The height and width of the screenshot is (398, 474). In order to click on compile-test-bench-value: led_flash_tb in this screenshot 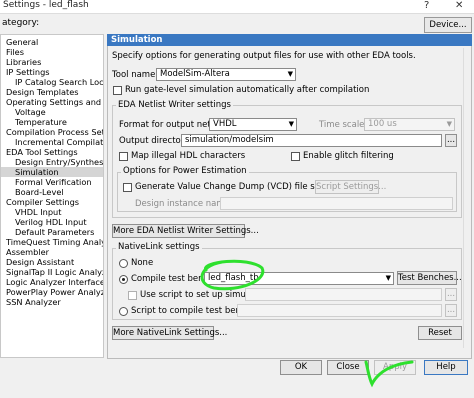, I will do `click(233, 278)`.